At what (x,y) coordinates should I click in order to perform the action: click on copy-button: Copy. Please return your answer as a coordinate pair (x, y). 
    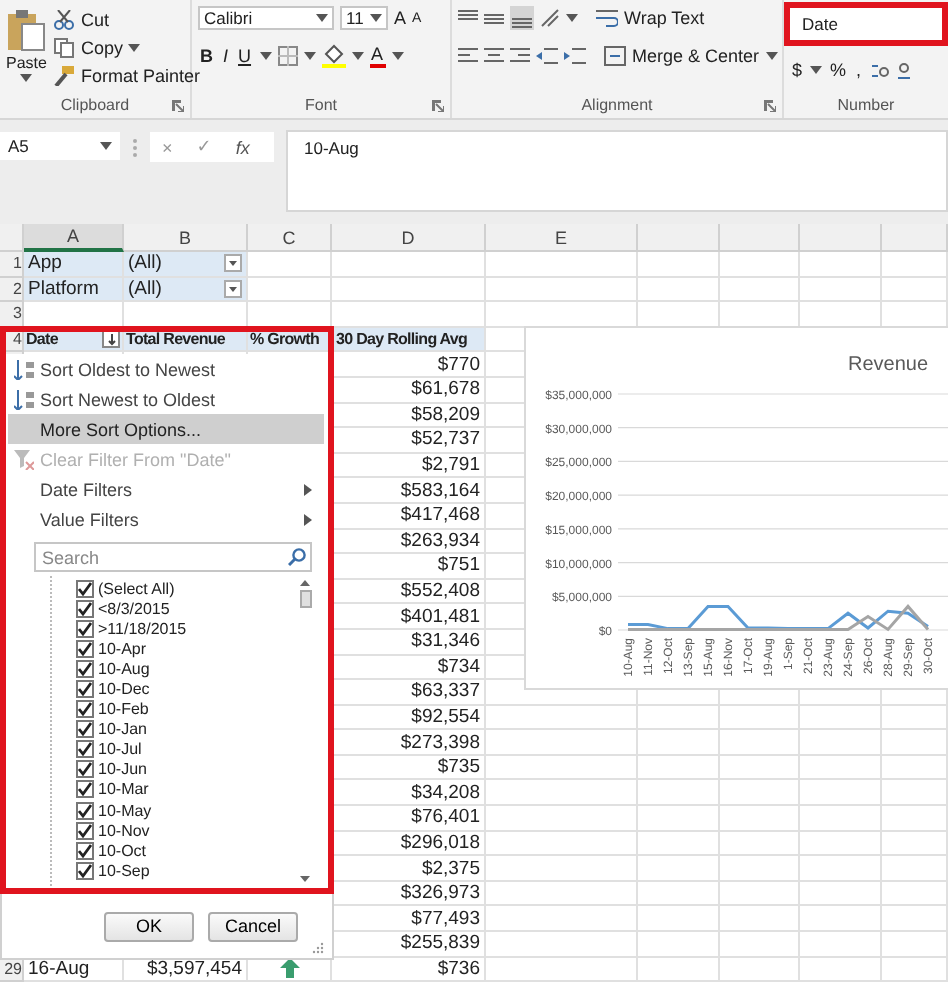
    Looking at the image, I should click on (127, 48).